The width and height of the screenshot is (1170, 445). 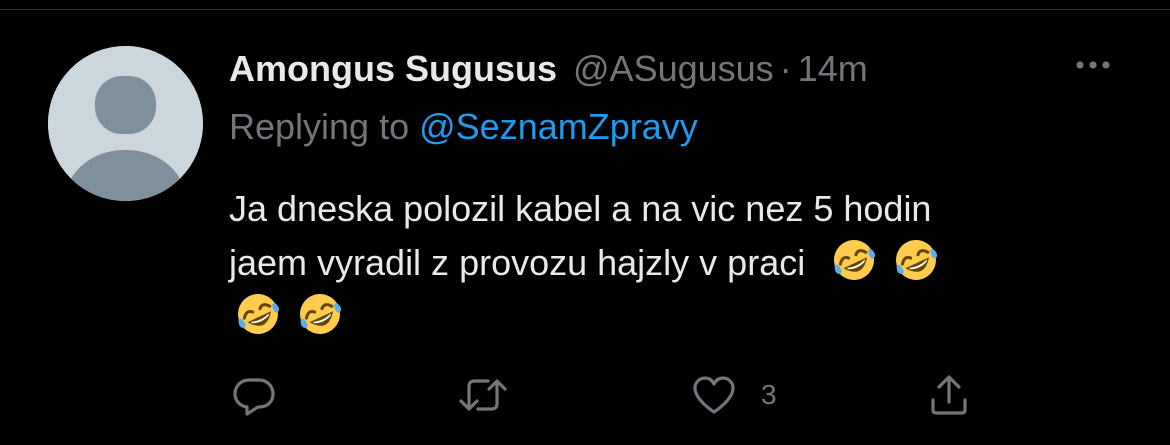 What do you see at coordinates (558, 126) in the screenshot?
I see `replying-to-link: @SeznamZpravy` at bounding box center [558, 126].